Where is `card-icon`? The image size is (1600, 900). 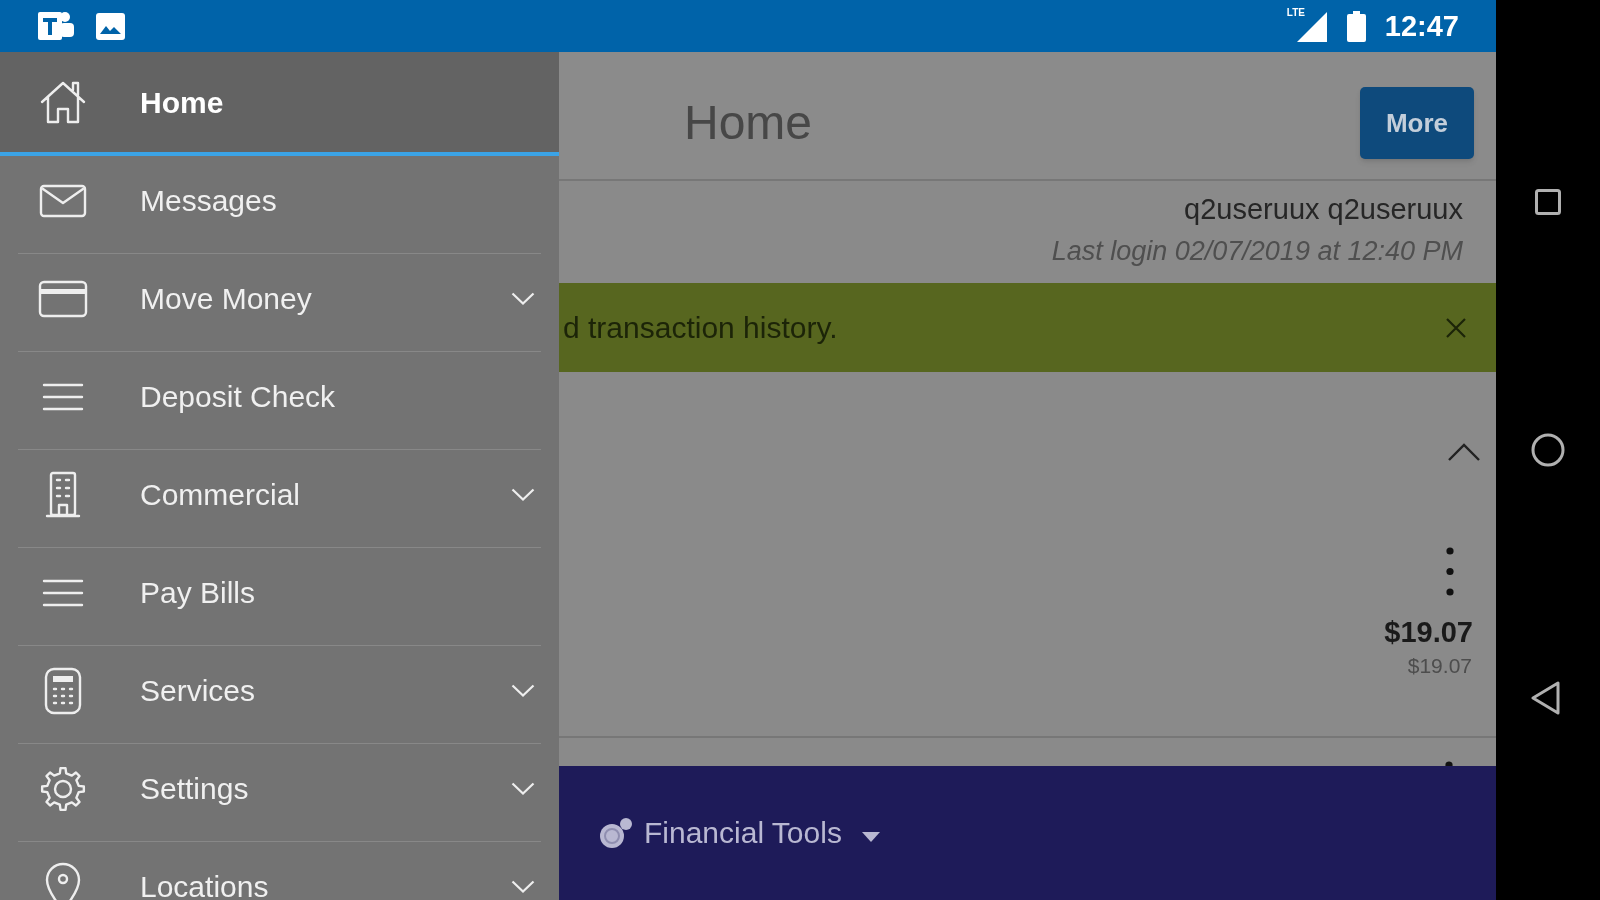
card-icon is located at coordinates (63, 298).